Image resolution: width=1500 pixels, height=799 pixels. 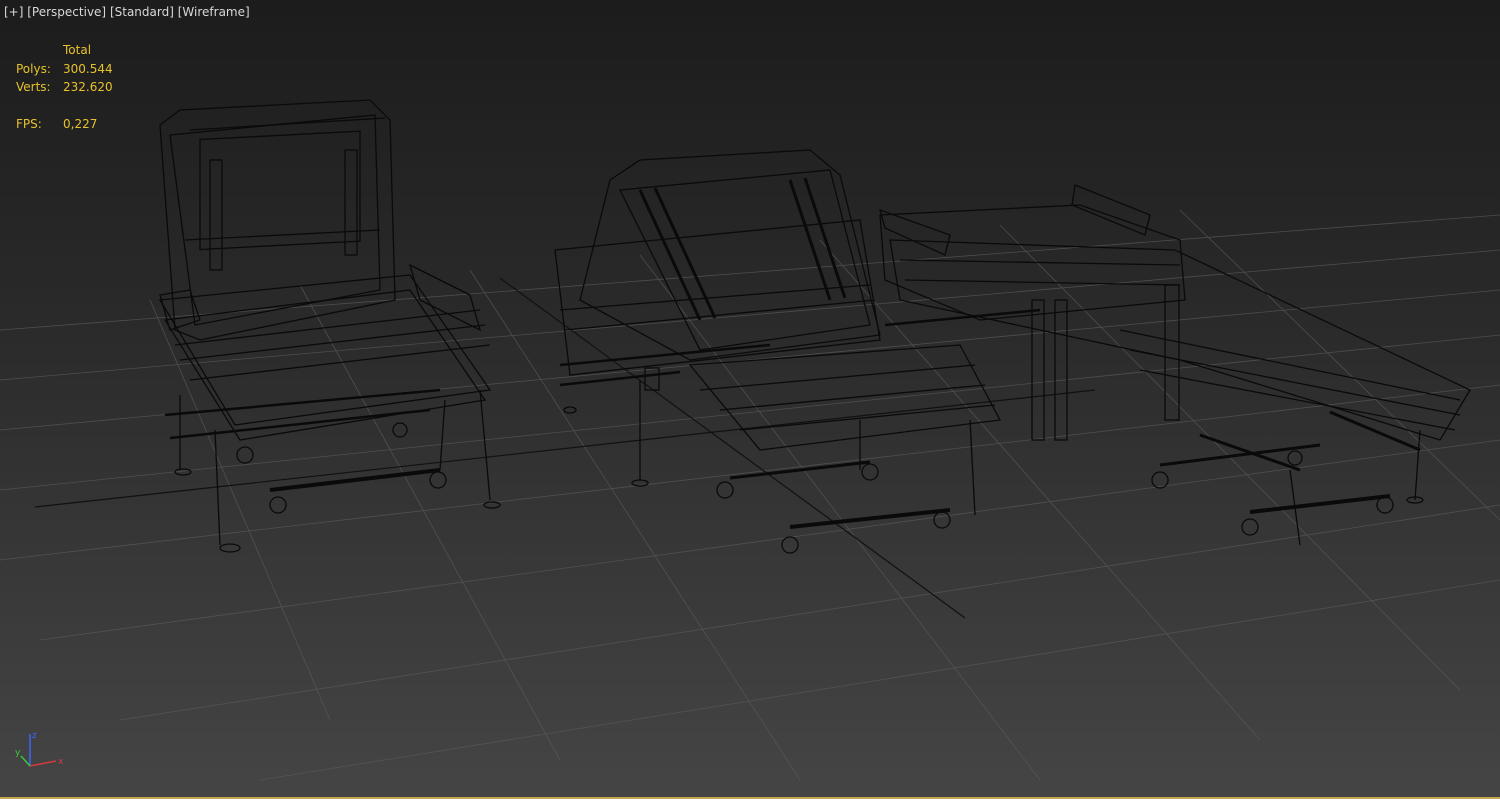 What do you see at coordinates (34, 736) in the screenshot?
I see `axis-z-label: z` at bounding box center [34, 736].